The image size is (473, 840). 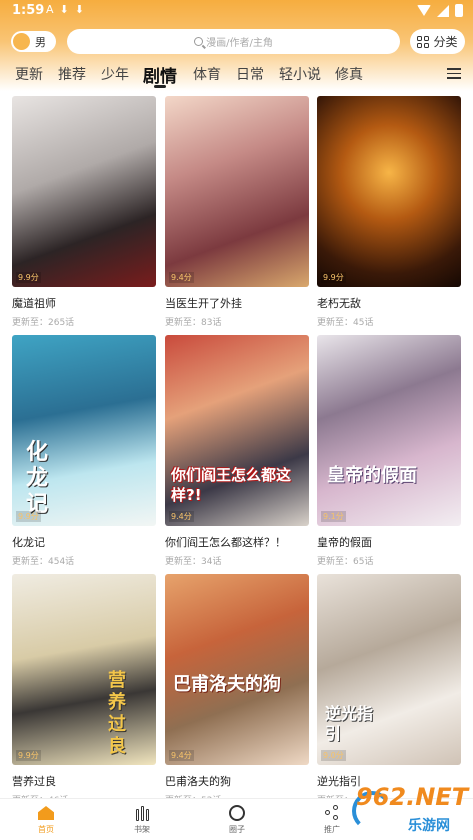 I want to click on comic-card: 9.9分 老朽无敌 更新至：45话, so click(x=389, y=212).